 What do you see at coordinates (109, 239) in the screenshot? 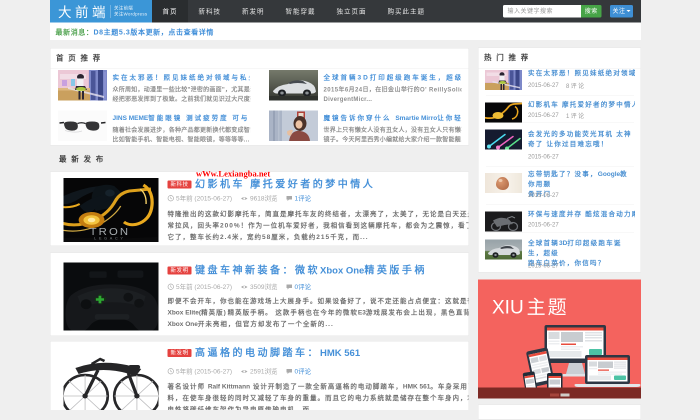
I see `svg-text: LEGACY` at bounding box center [109, 239].